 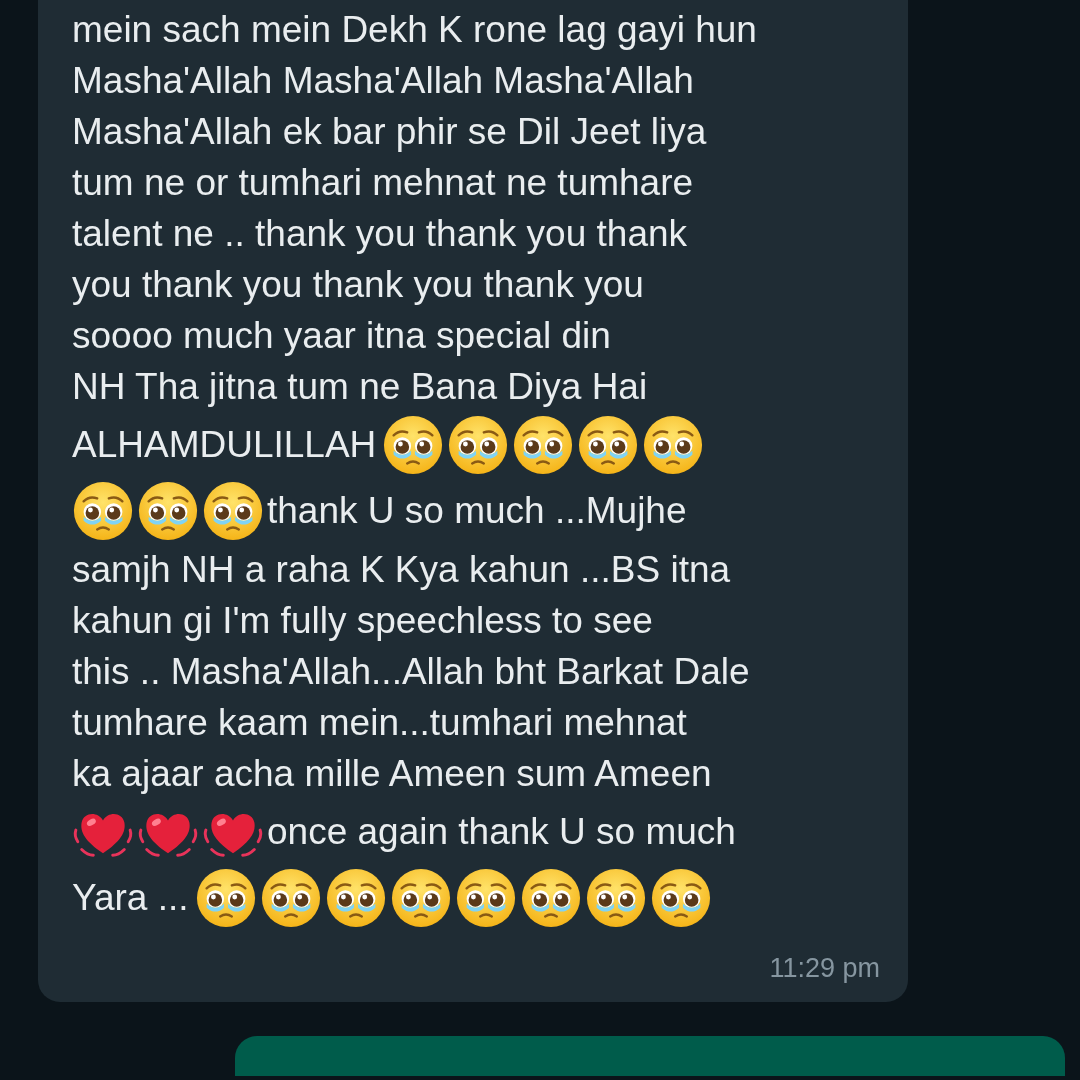 I want to click on message-text: ka ajaar acha mille Ameen sum Ameen, so click(x=392, y=773).